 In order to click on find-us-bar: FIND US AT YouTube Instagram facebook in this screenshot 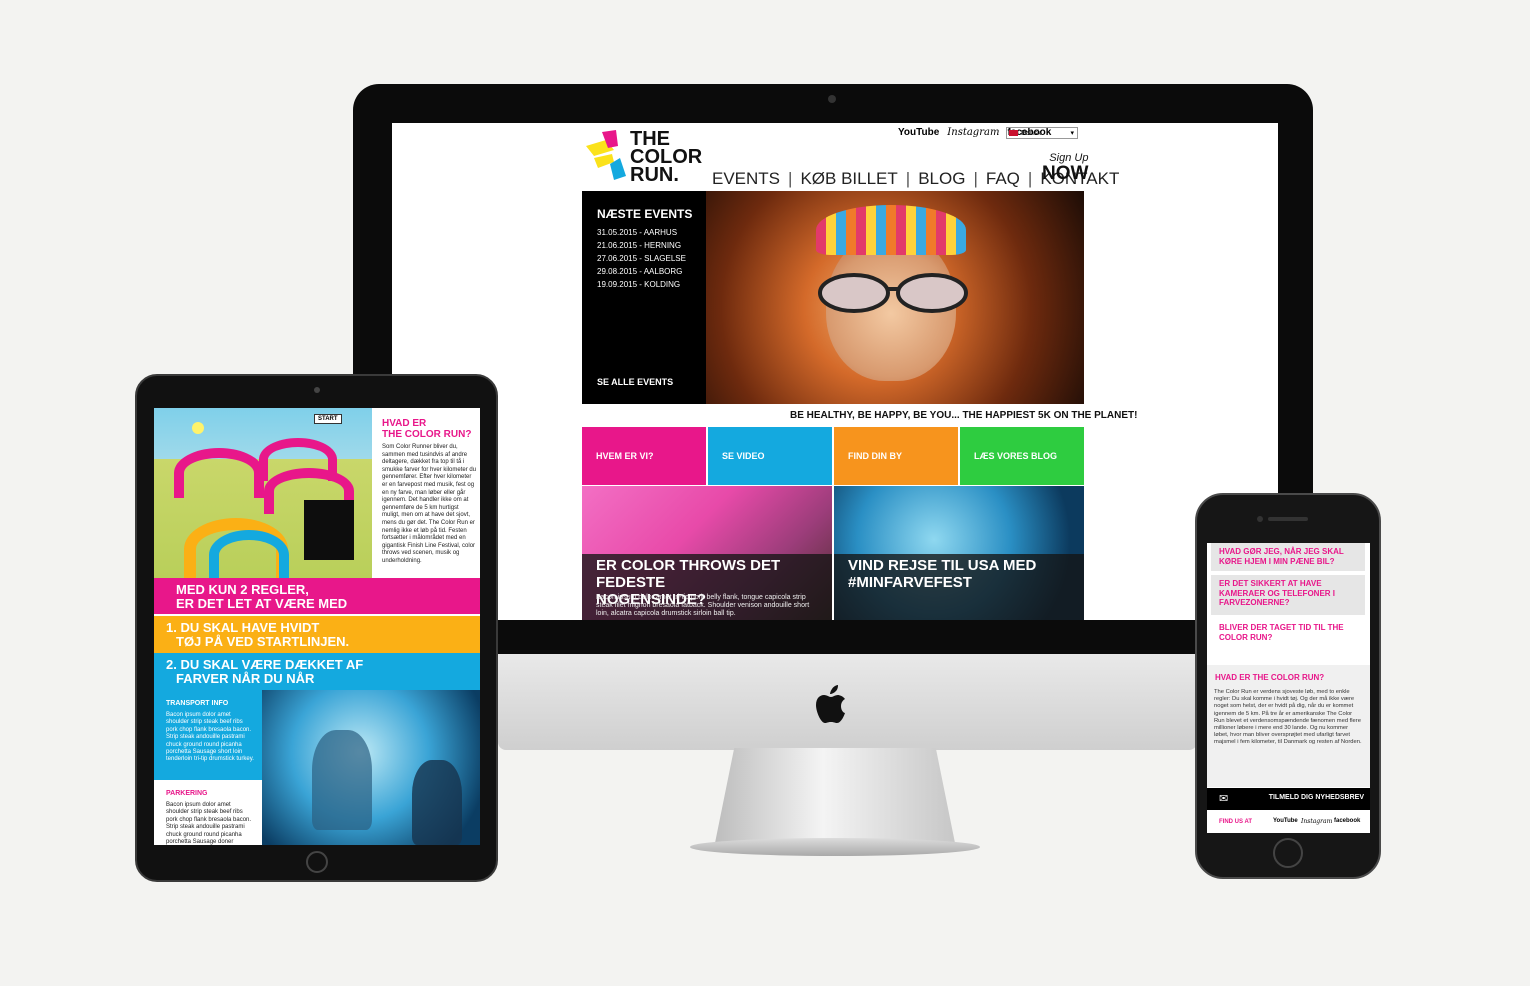, I will do `click(1288, 823)`.